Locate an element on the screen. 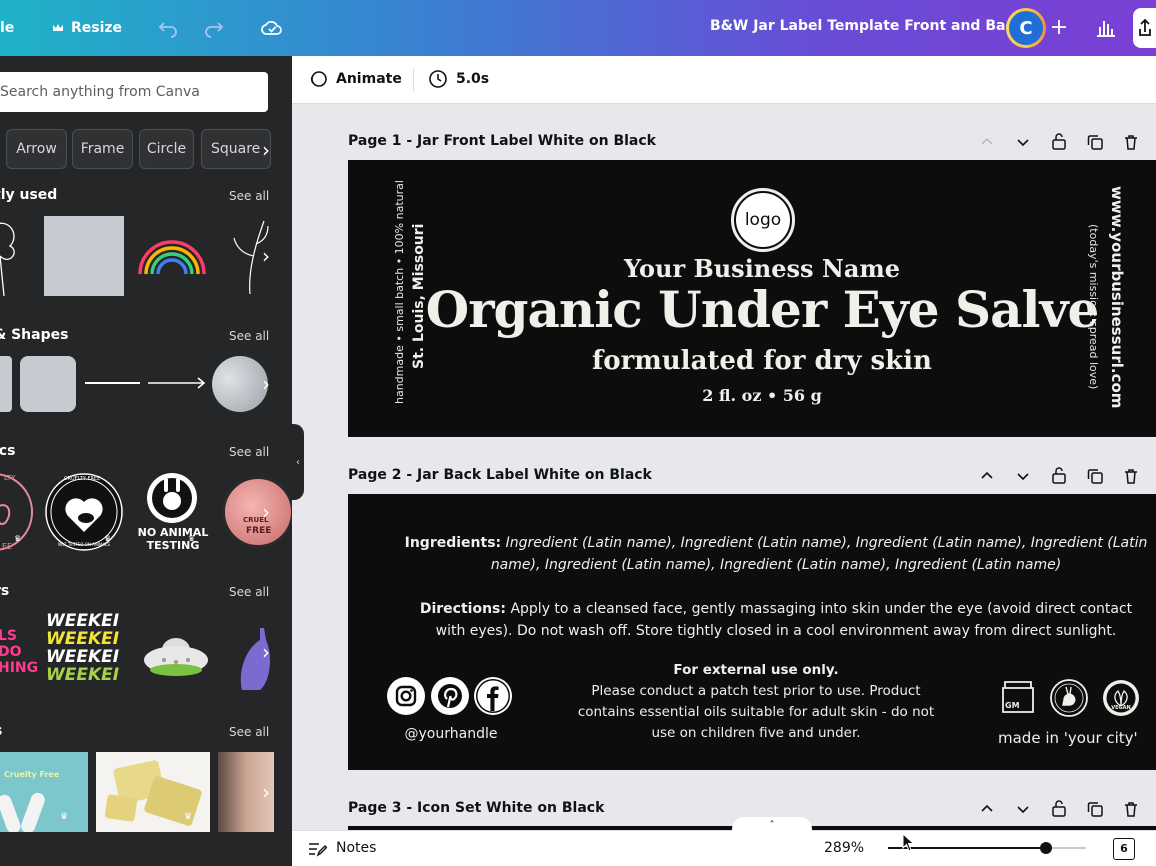 The image size is (1156, 866). see-all-graphics: See all is located at coordinates (249, 452).